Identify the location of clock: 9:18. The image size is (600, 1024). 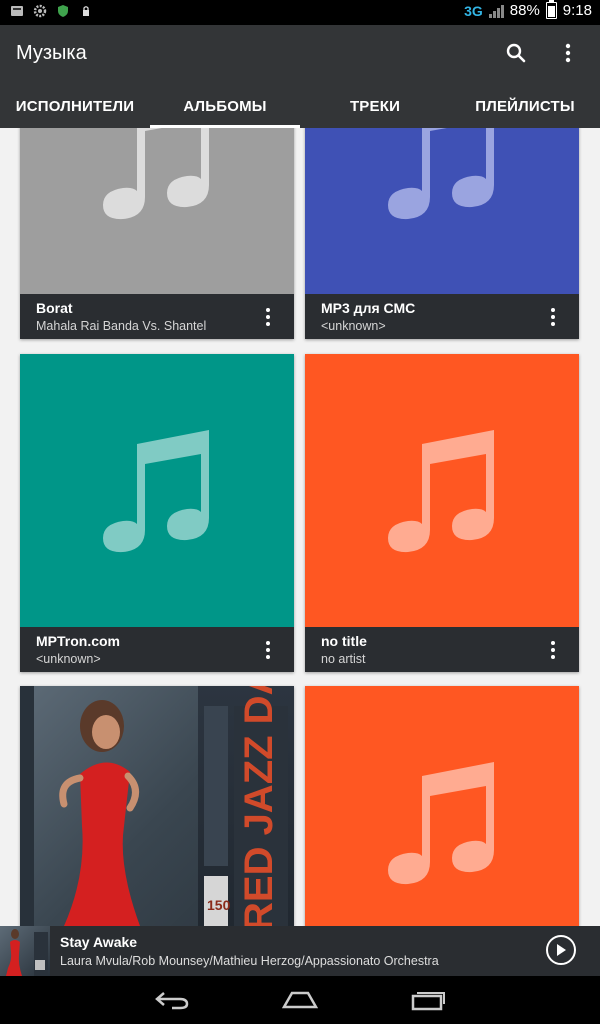
(577, 10).